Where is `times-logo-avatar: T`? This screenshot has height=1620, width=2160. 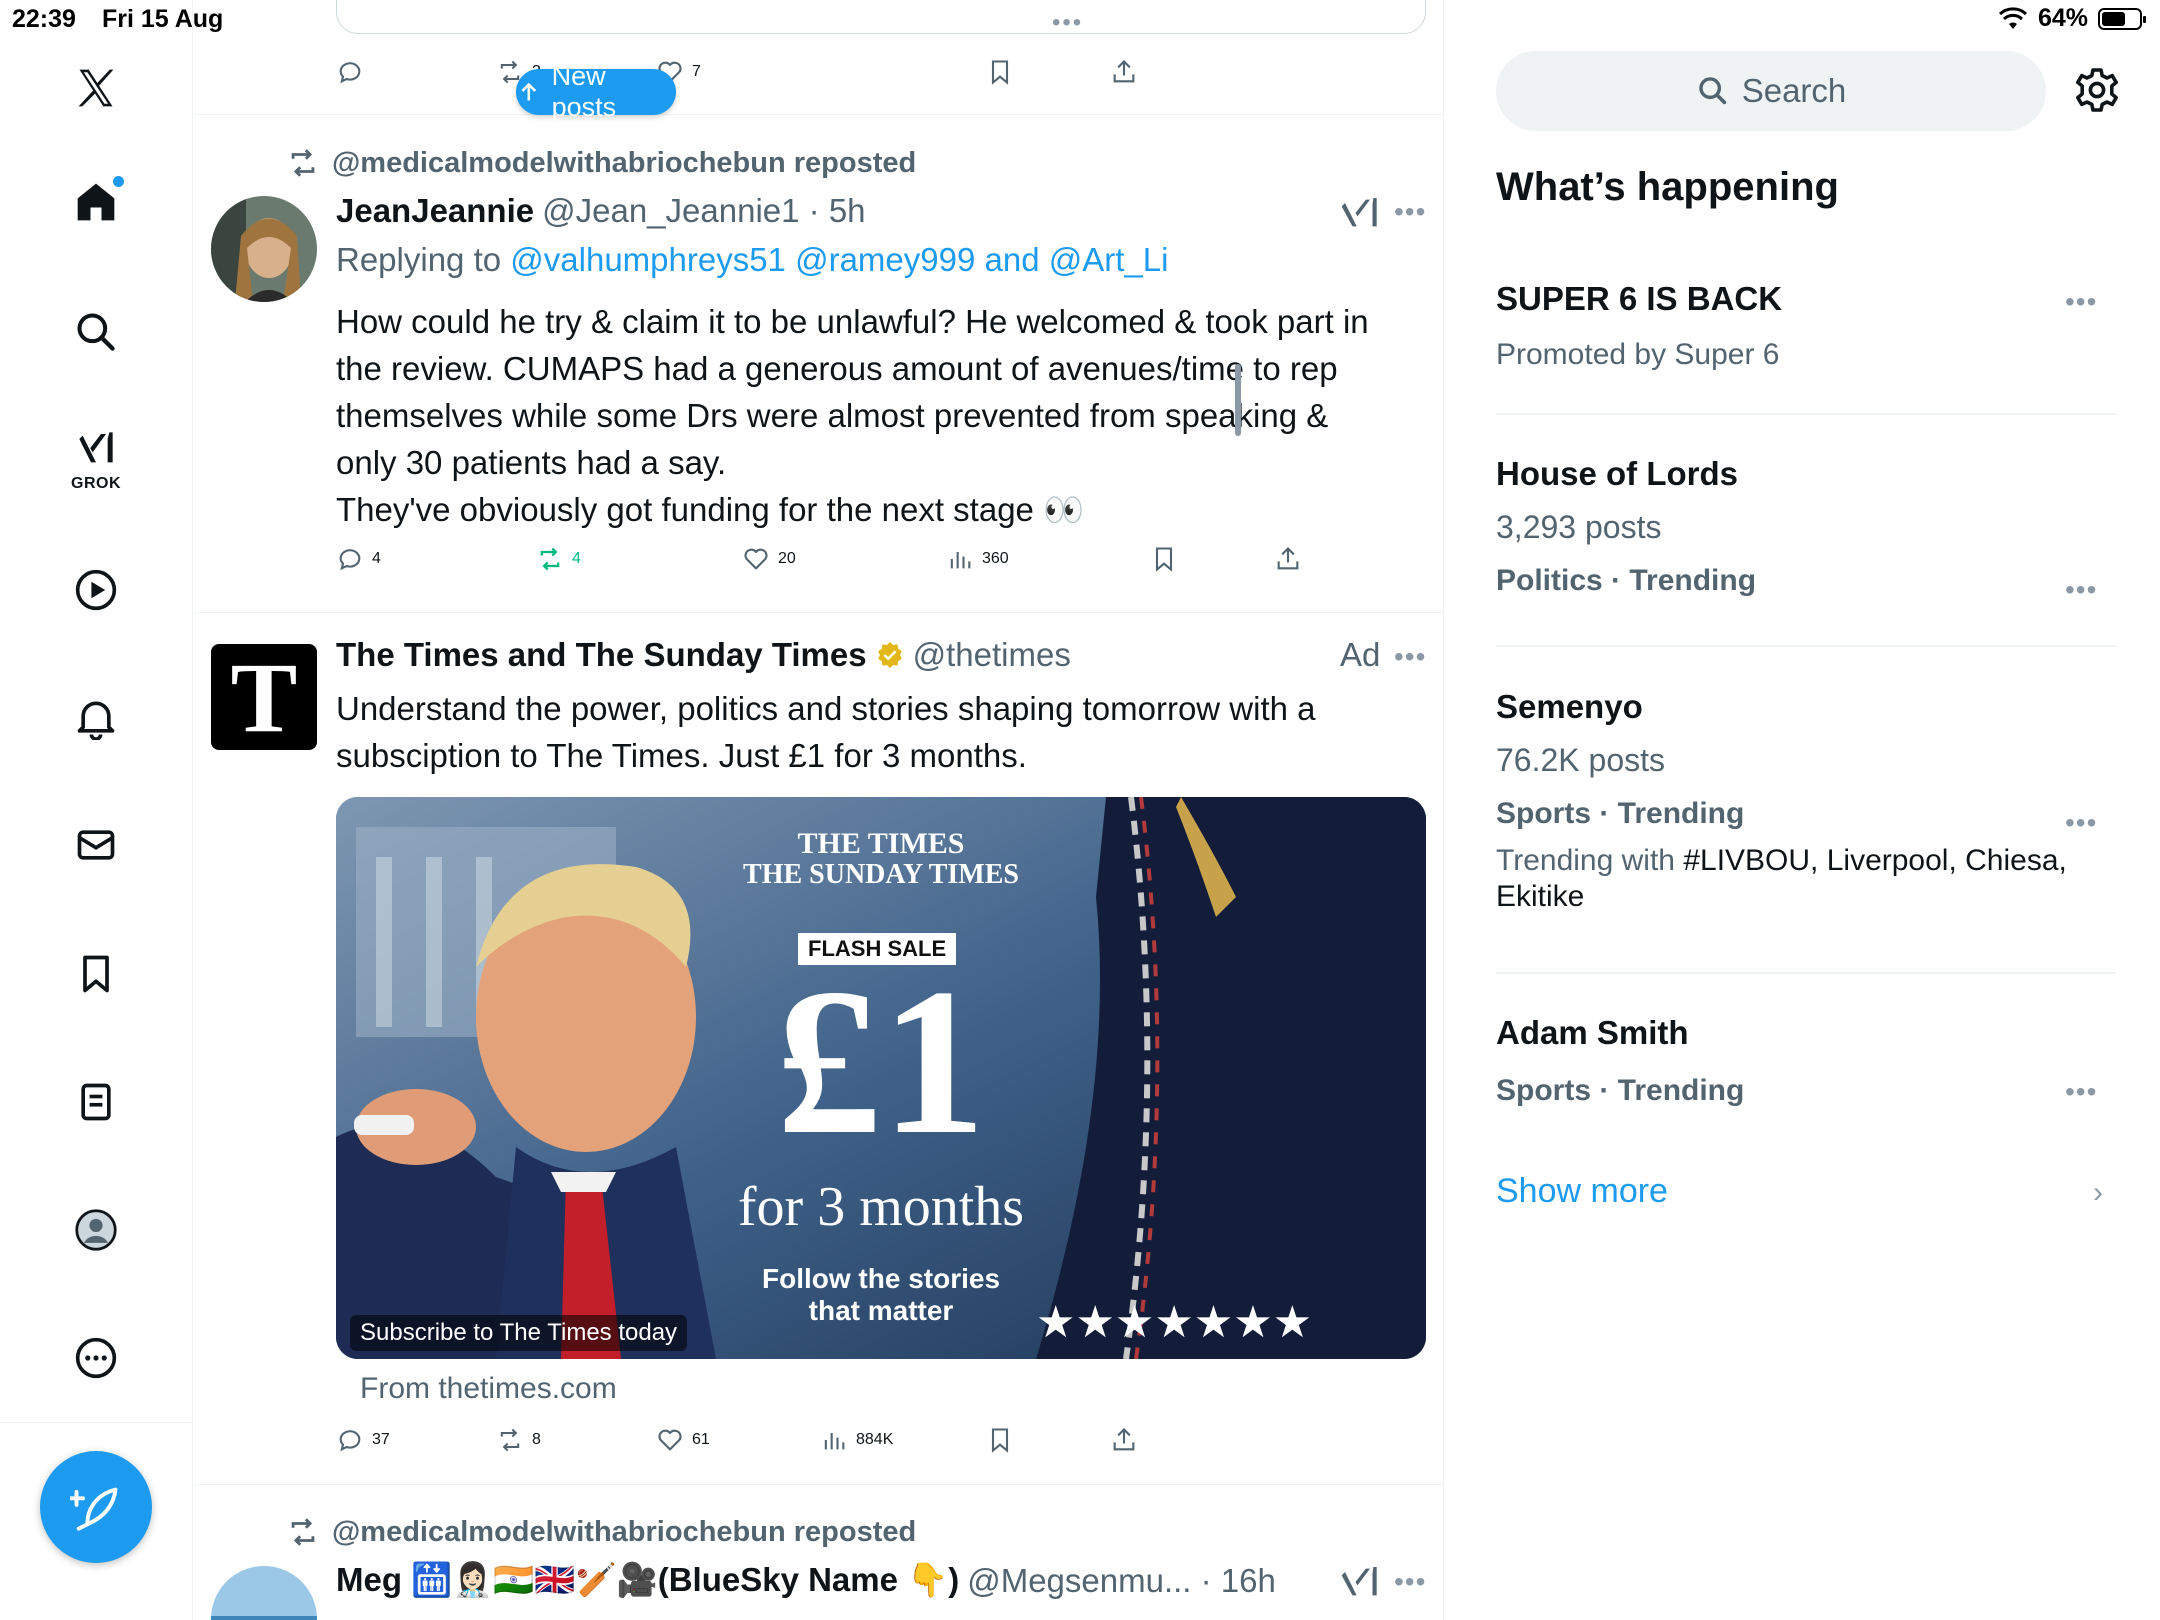
times-logo-avatar: T is located at coordinates (264, 697).